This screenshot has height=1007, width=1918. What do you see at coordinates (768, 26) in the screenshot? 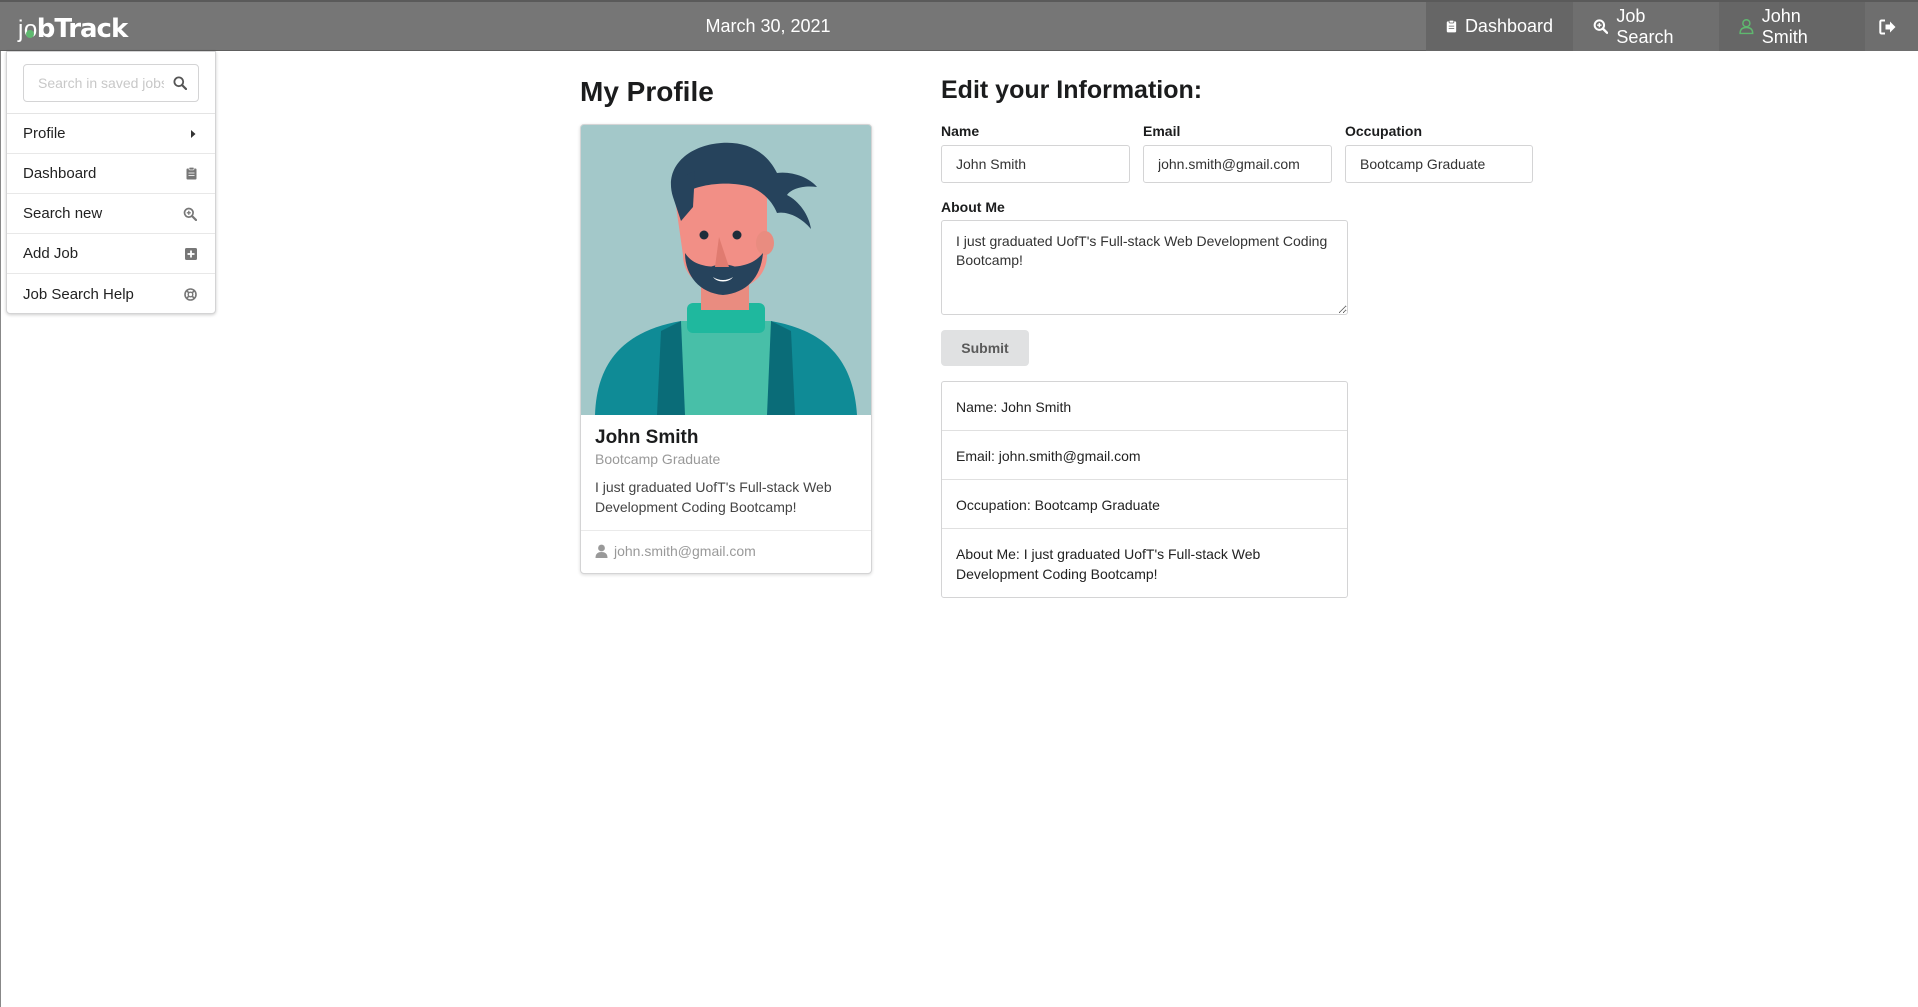
I see `current-date: March 30, 2021` at bounding box center [768, 26].